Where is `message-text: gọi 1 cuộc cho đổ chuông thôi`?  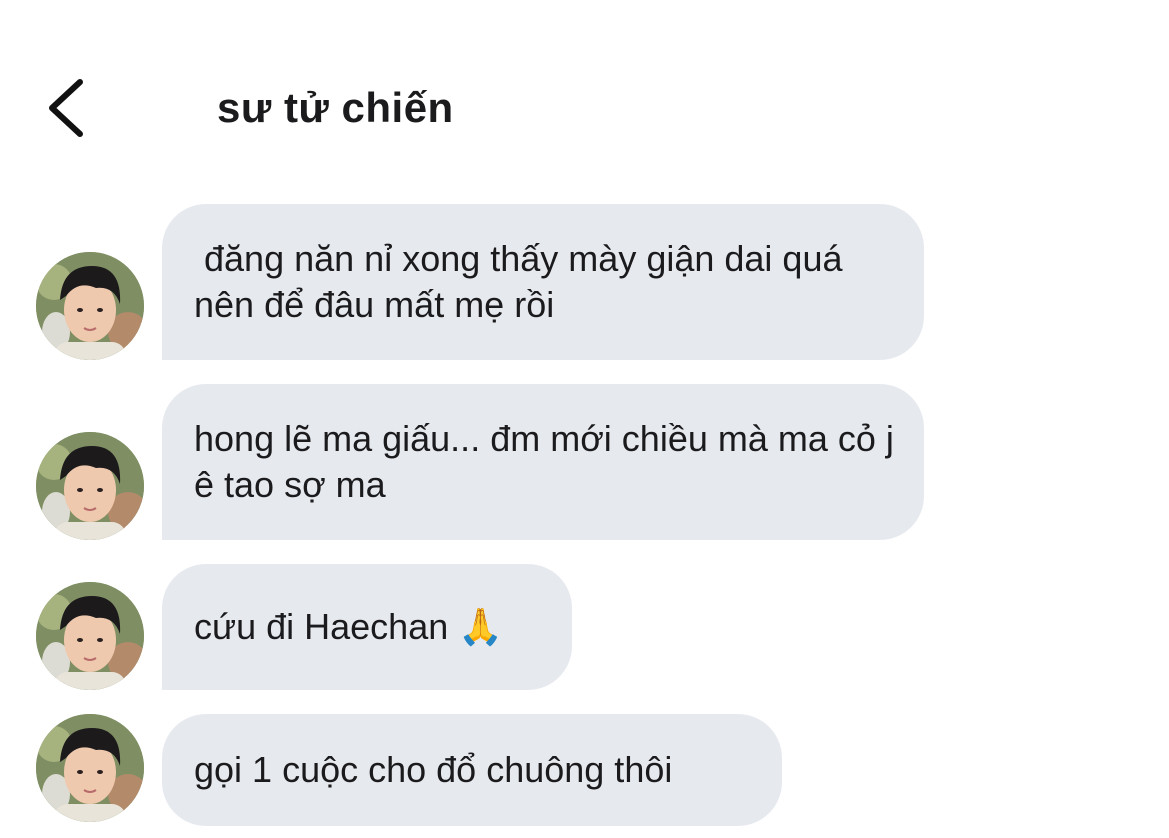 message-text: gọi 1 cuộc cho đổ chuông thôi is located at coordinates (433, 769).